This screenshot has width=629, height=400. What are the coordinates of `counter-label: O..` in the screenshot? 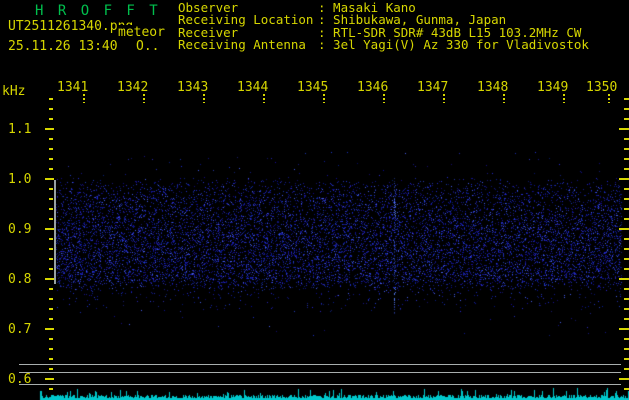 It's located at (148, 46).